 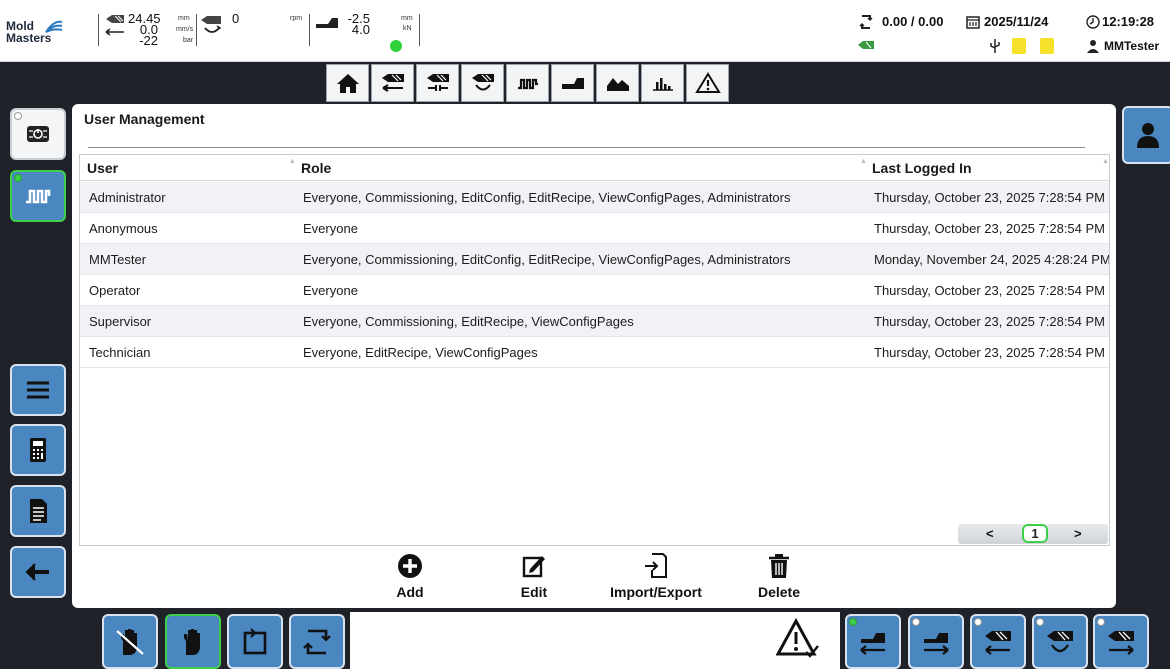 What do you see at coordinates (184, 18) in the screenshot?
I see `unit-mm: mm` at bounding box center [184, 18].